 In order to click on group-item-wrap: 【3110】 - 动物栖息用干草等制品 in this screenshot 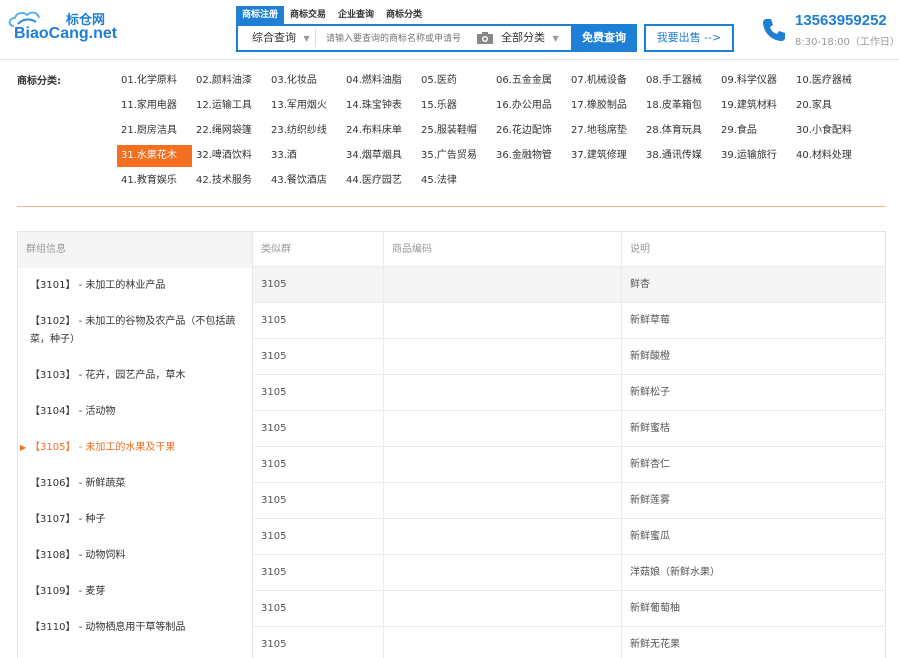, I will do `click(107, 628)`.